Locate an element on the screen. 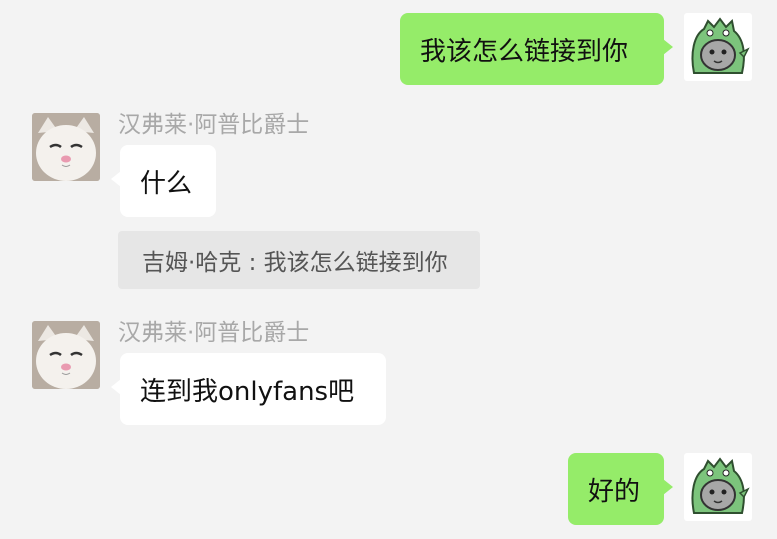  contact-message-bubble: 连到我onlyfans吧 is located at coordinates (248, 389).